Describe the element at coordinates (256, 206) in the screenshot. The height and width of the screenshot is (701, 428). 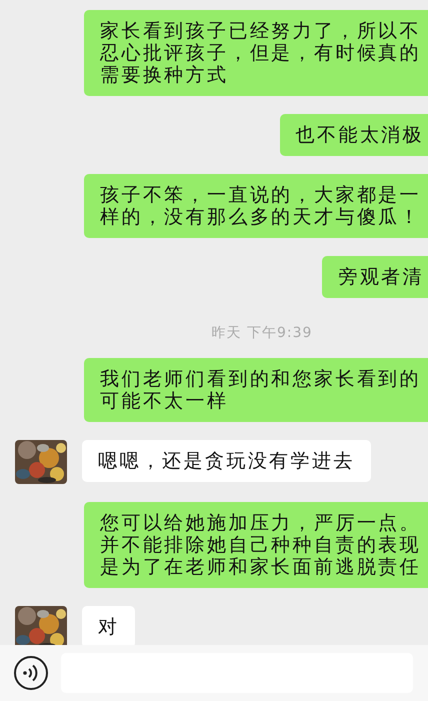
I see `message-bubble: 孩子不笨，一直说的，大家都是一样的，没有那么多的天才与傻瓜！` at that location.